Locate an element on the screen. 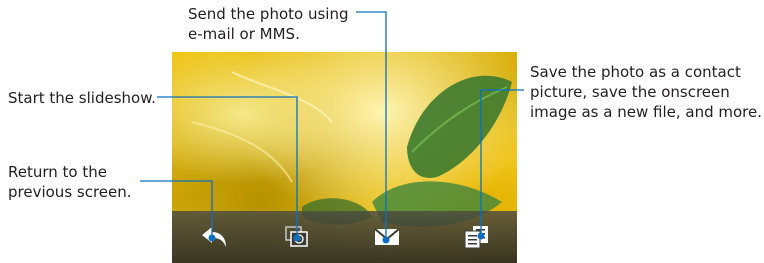 The width and height of the screenshot is (764, 263). slideshow-button is located at coordinates (297, 237).